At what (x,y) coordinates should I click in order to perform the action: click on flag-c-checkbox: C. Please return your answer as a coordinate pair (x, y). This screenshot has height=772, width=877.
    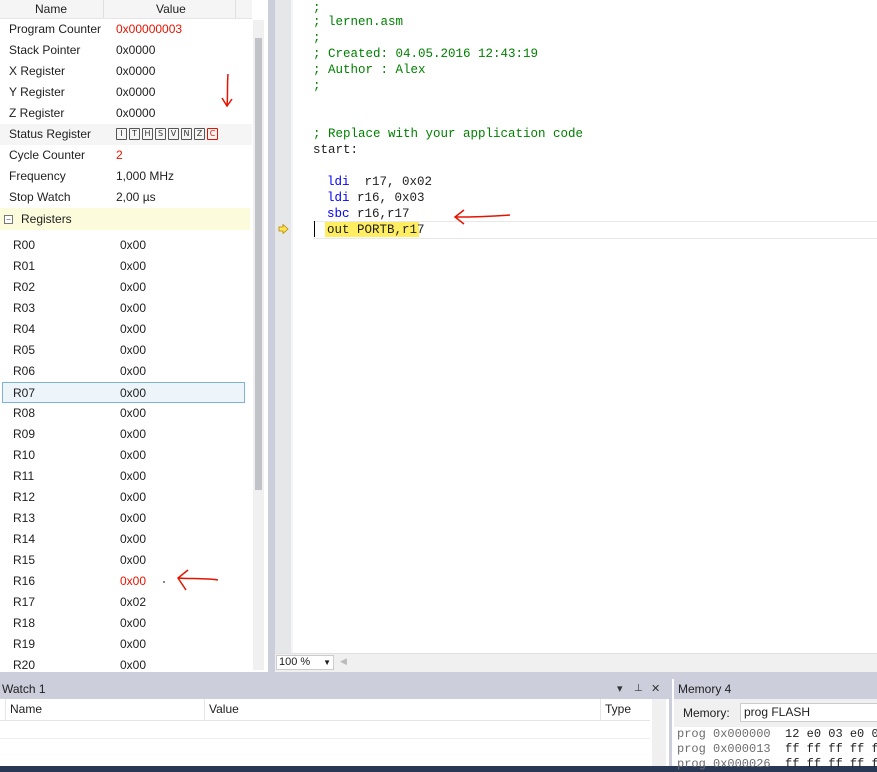
    Looking at the image, I should click on (212, 134).